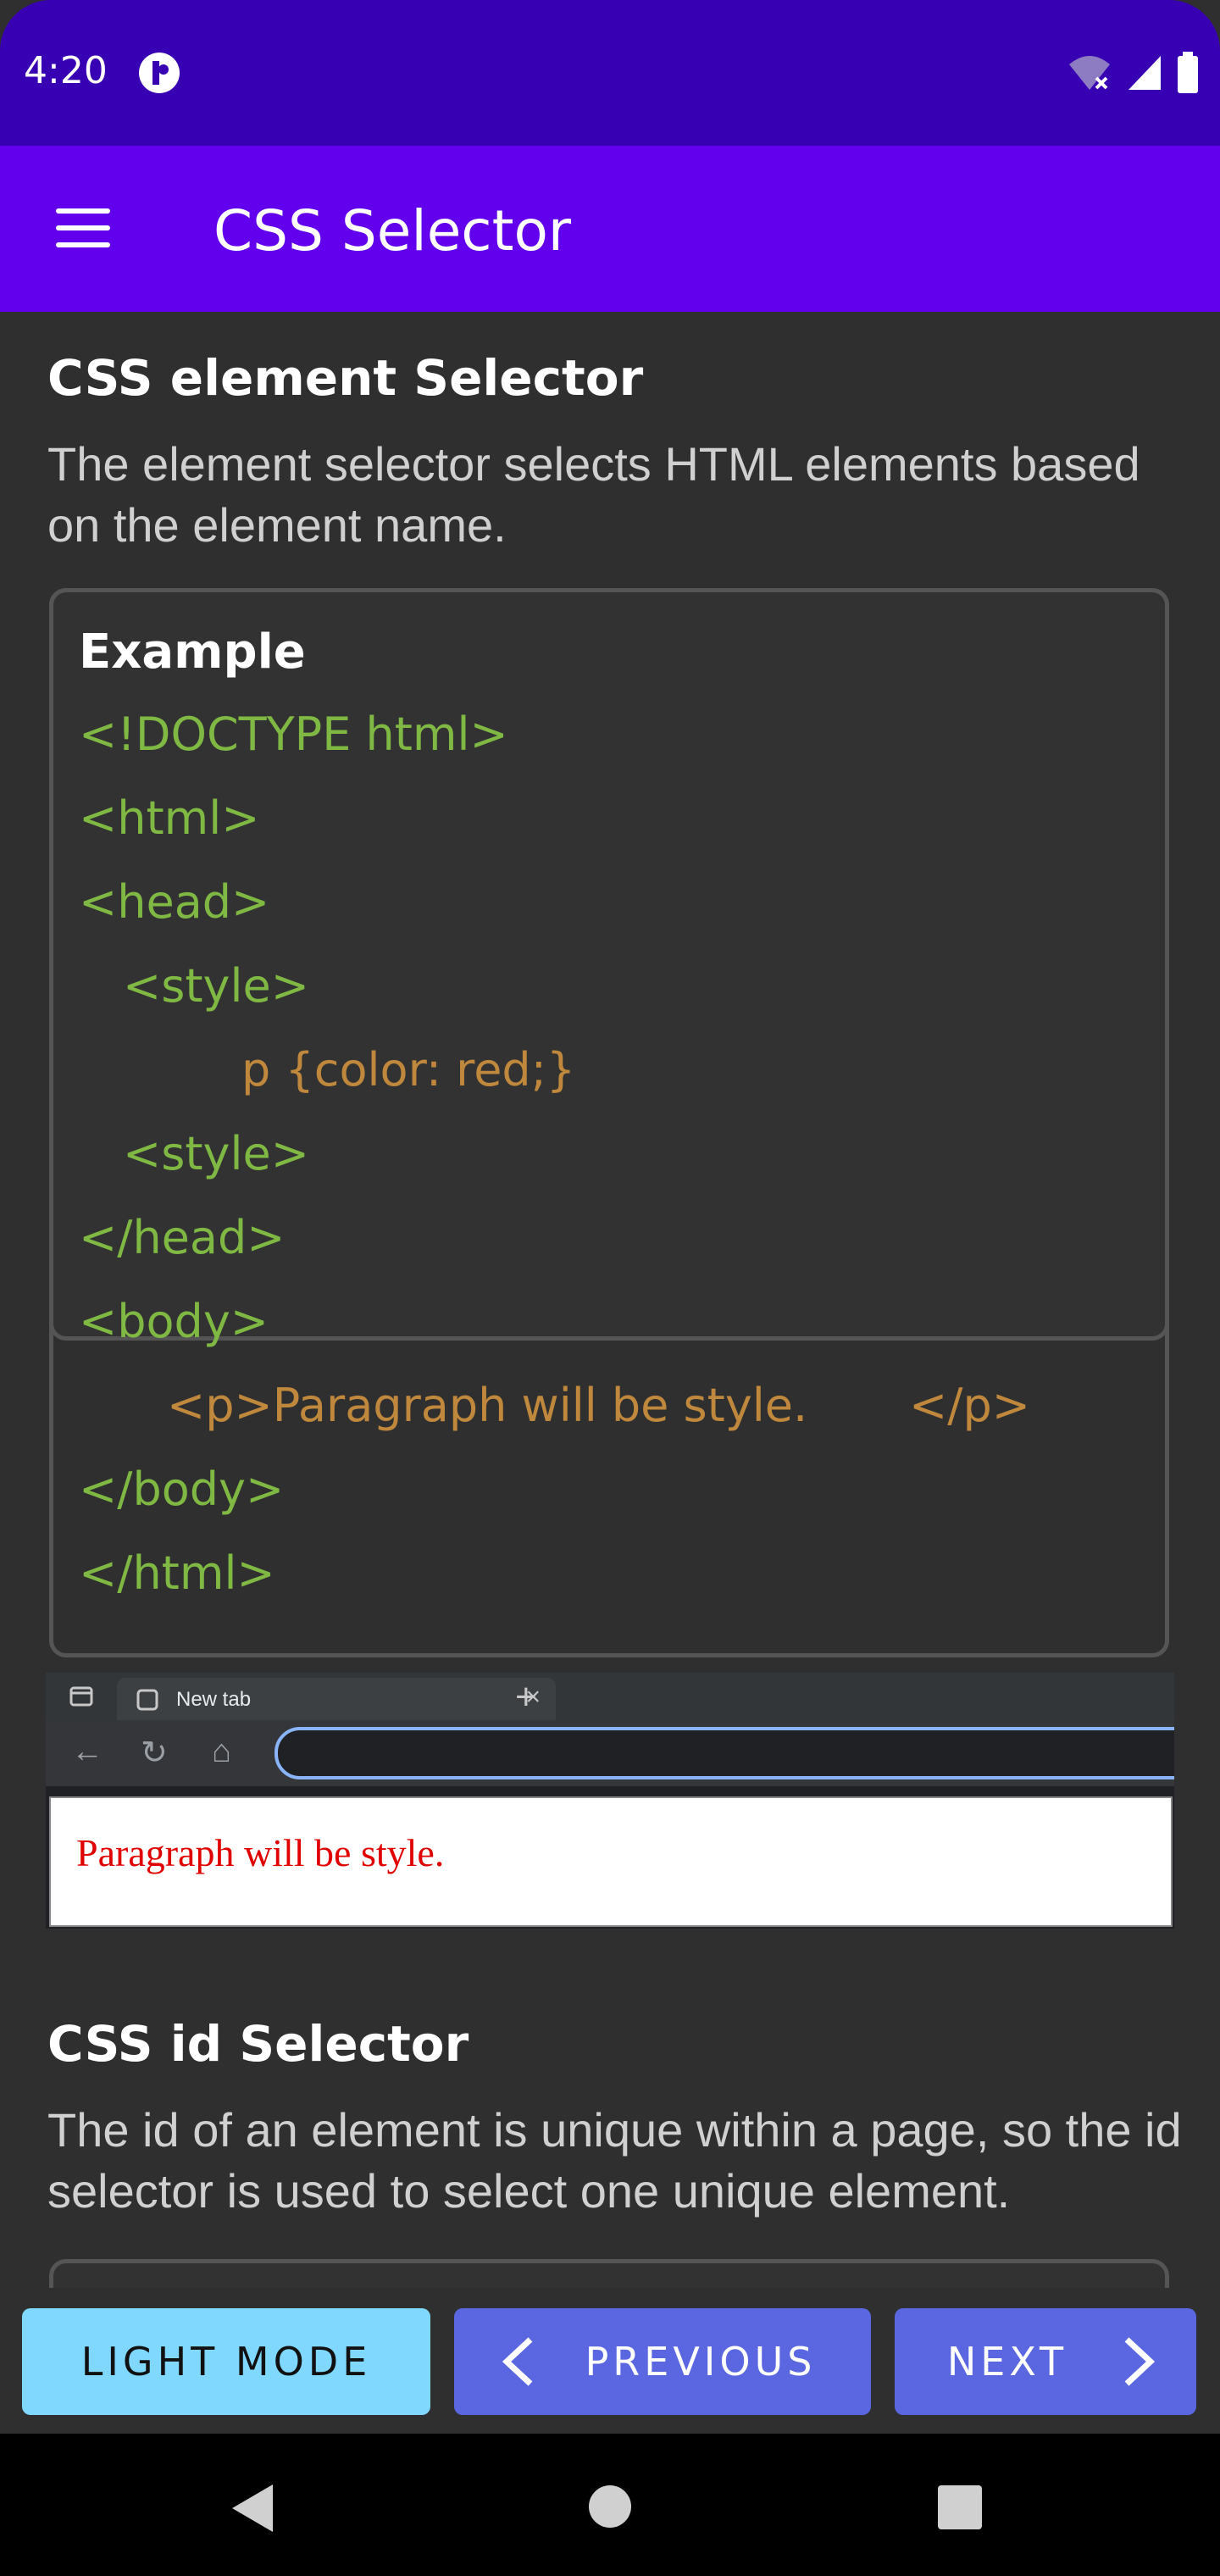 This screenshot has width=1220, height=2576. I want to click on bottom-action-bar: LIGHT MODE PREVIOUS NEXT, so click(610, 2361).